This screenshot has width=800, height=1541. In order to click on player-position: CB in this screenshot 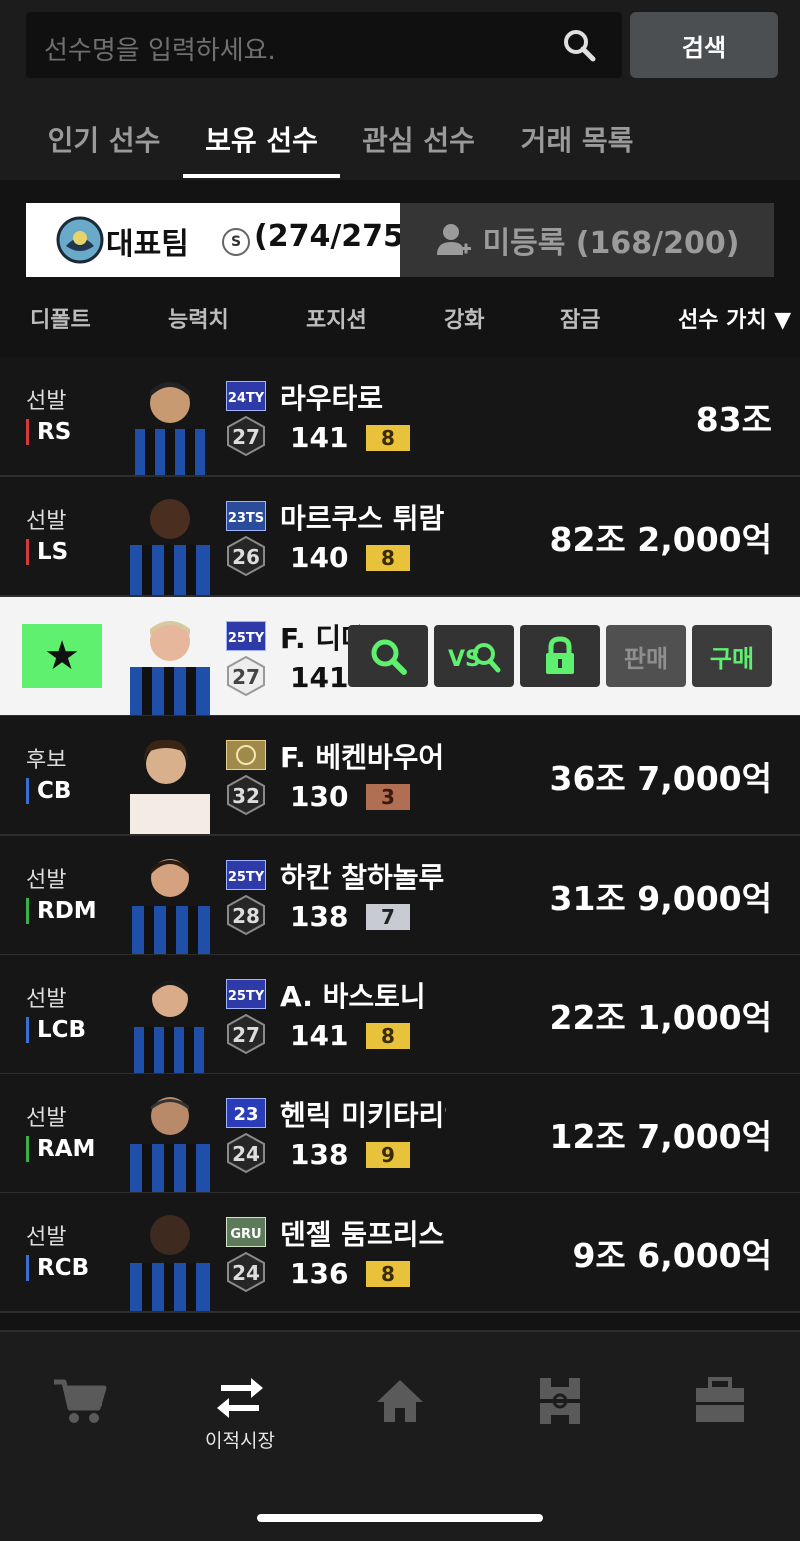, I will do `click(48, 791)`.